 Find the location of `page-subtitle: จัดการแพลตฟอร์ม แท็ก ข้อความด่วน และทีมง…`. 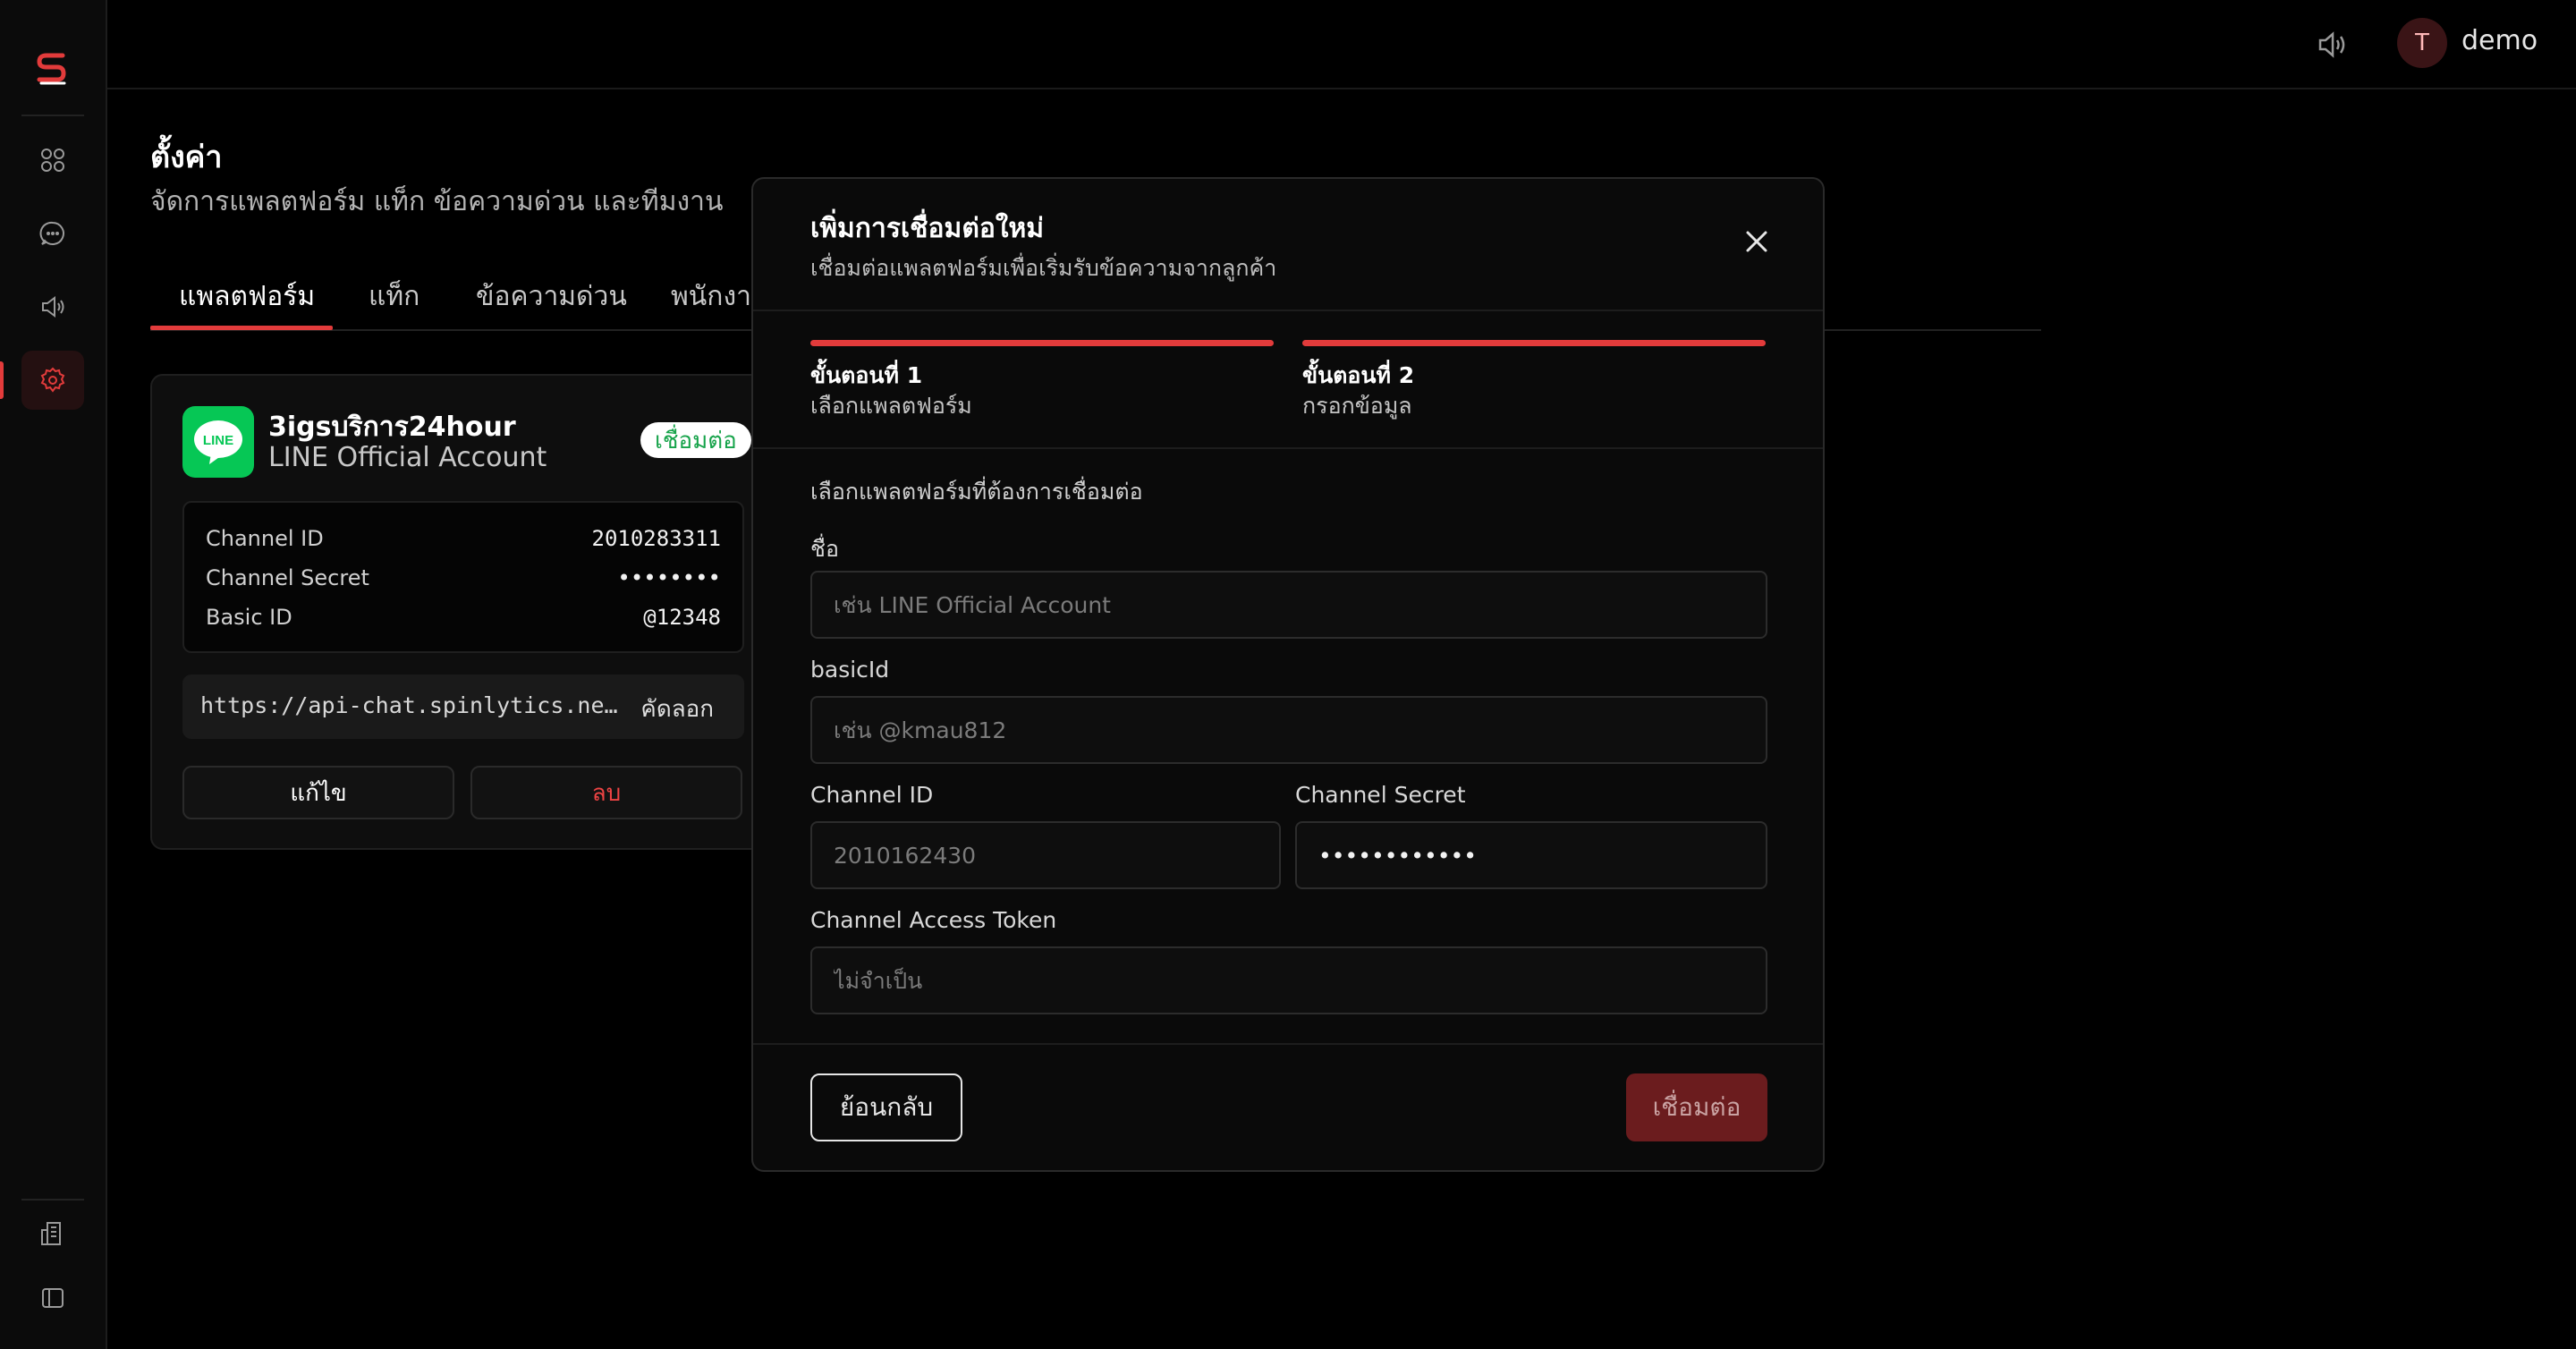

page-subtitle: จัดการแพลตฟอร์ม แท็ก ข้อความด่วน และทีมง… is located at coordinates (437, 201).